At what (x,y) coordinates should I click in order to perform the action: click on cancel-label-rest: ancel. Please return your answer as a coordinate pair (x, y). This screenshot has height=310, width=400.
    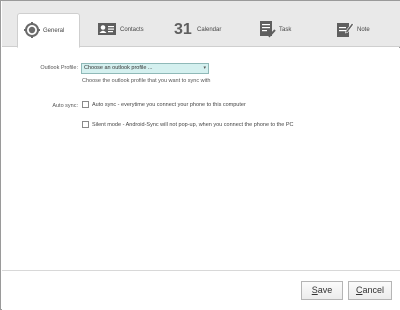
    Looking at the image, I should click on (373, 290).